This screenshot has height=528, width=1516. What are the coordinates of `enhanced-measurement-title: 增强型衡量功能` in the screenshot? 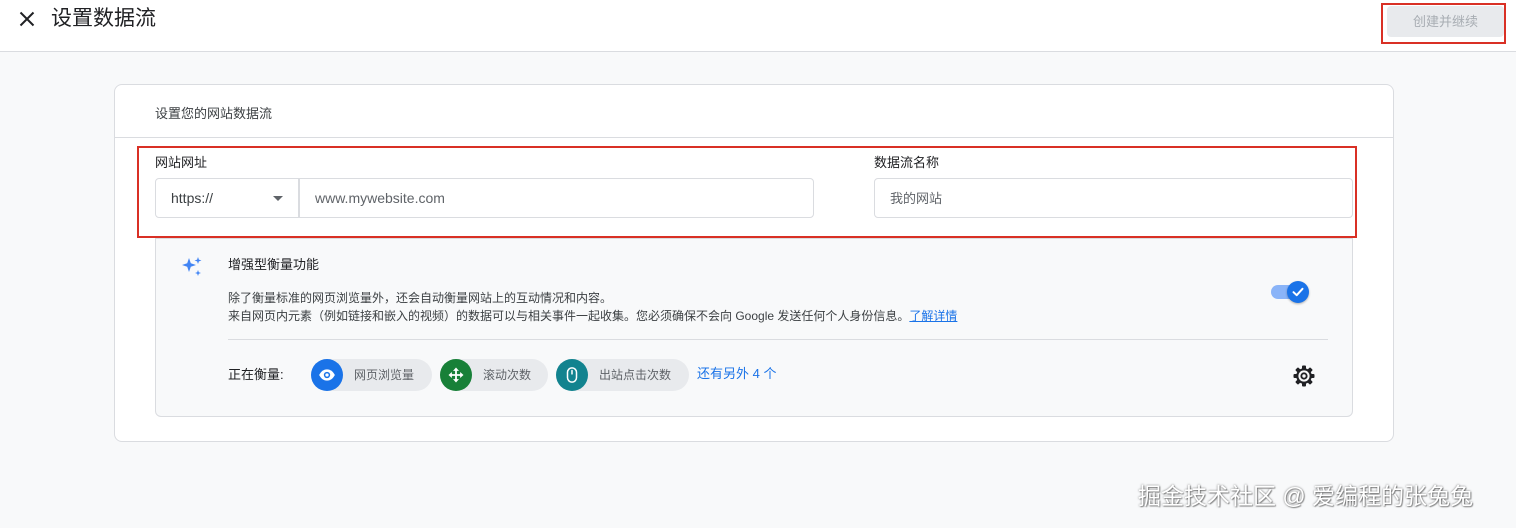 It's located at (274, 264).